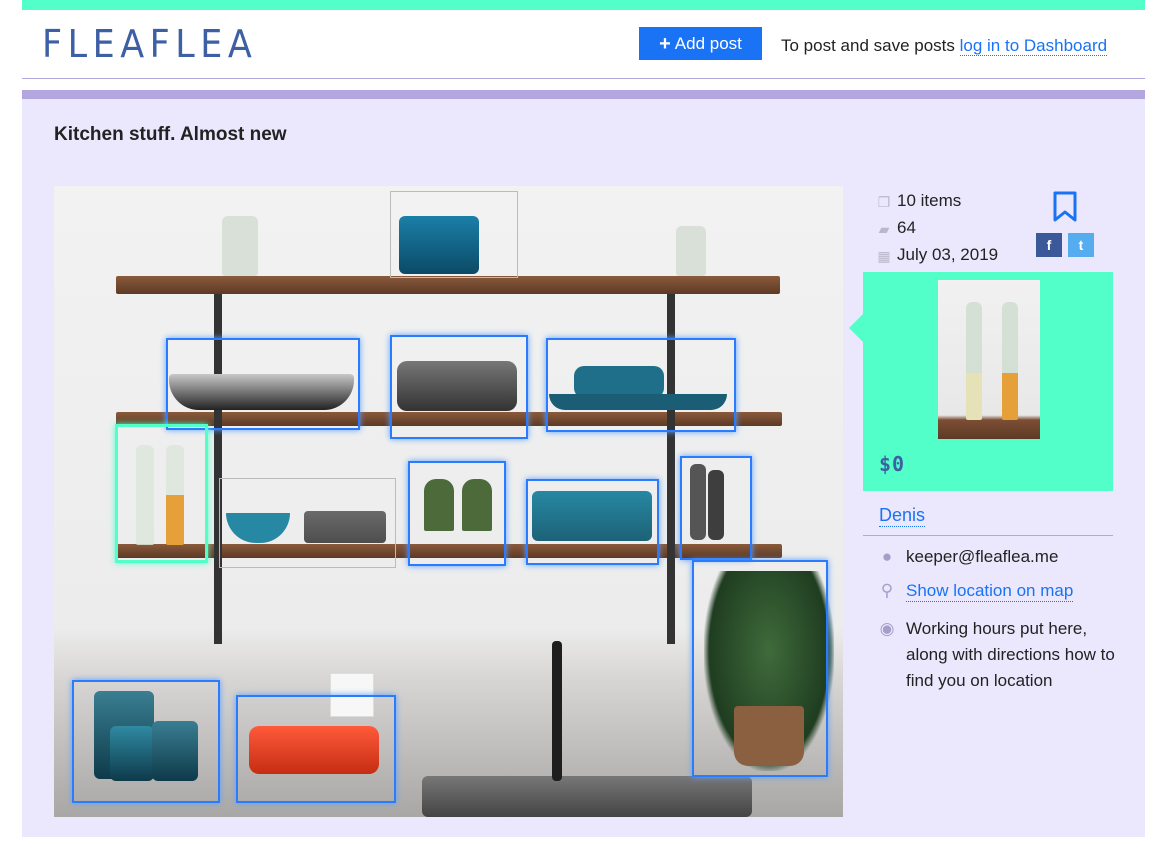 Image resolution: width=1171 pixels, height=853 pixels. I want to click on owner-link: Denis, so click(902, 516).